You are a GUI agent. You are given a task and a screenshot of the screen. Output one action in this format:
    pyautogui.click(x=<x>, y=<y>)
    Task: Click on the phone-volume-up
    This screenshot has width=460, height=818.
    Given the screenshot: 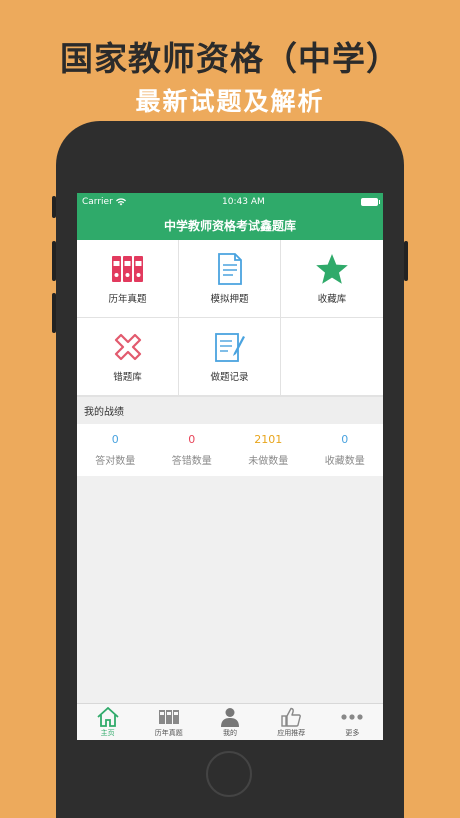 What is the action you would take?
    pyautogui.click(x=54, y=261)
    